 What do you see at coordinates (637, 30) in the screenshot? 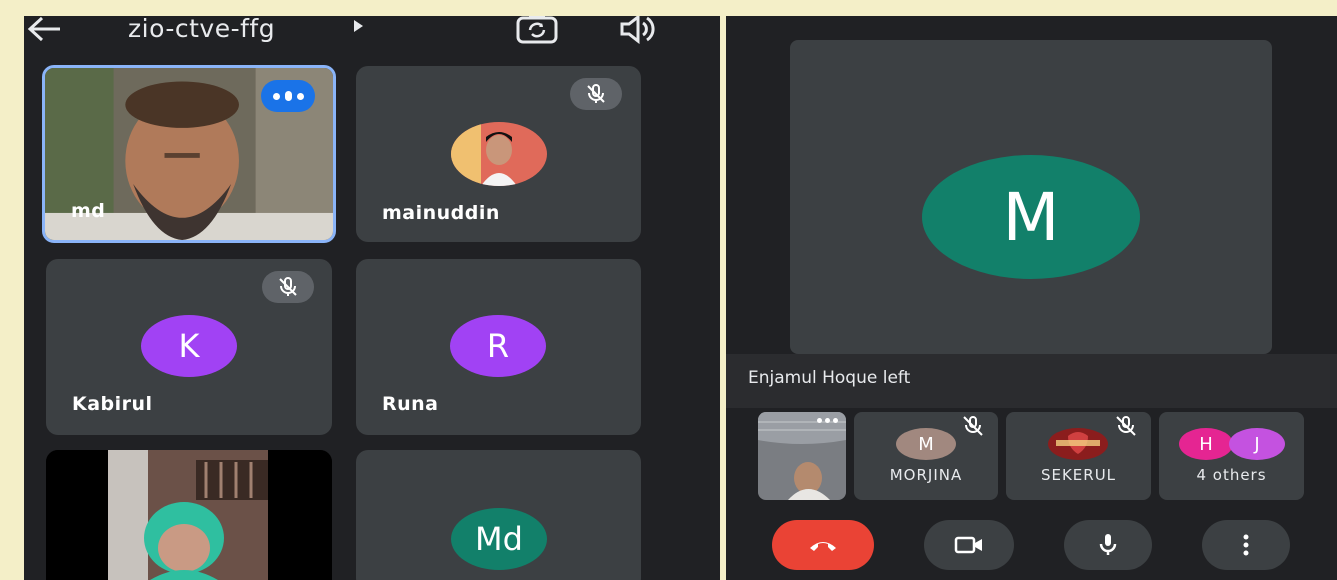
I see `speaker-icon` at bounding box center [637, 30].